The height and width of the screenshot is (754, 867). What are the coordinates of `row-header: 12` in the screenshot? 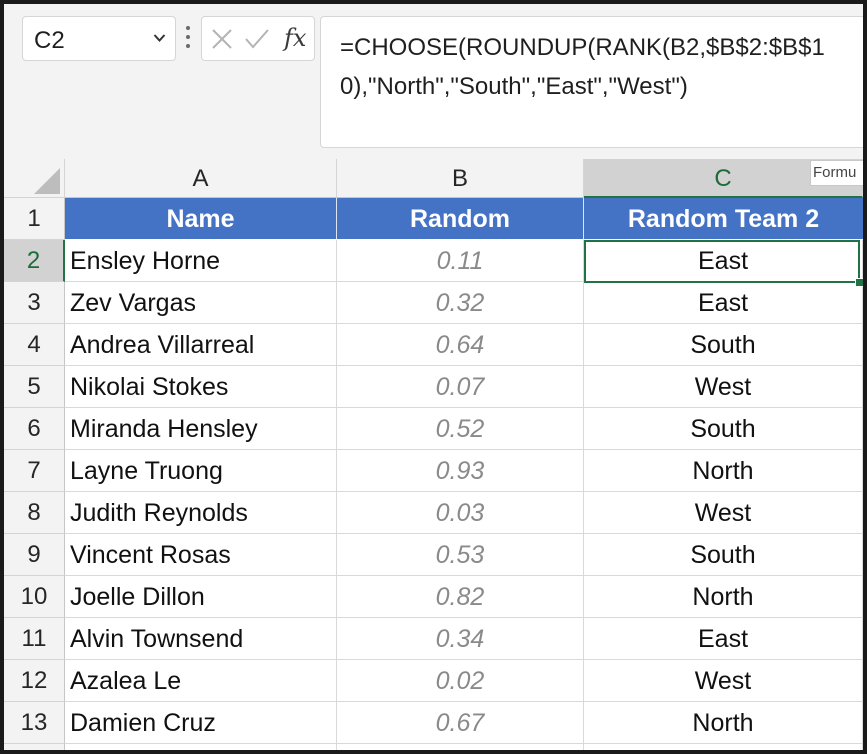 It's located at (34, 681).